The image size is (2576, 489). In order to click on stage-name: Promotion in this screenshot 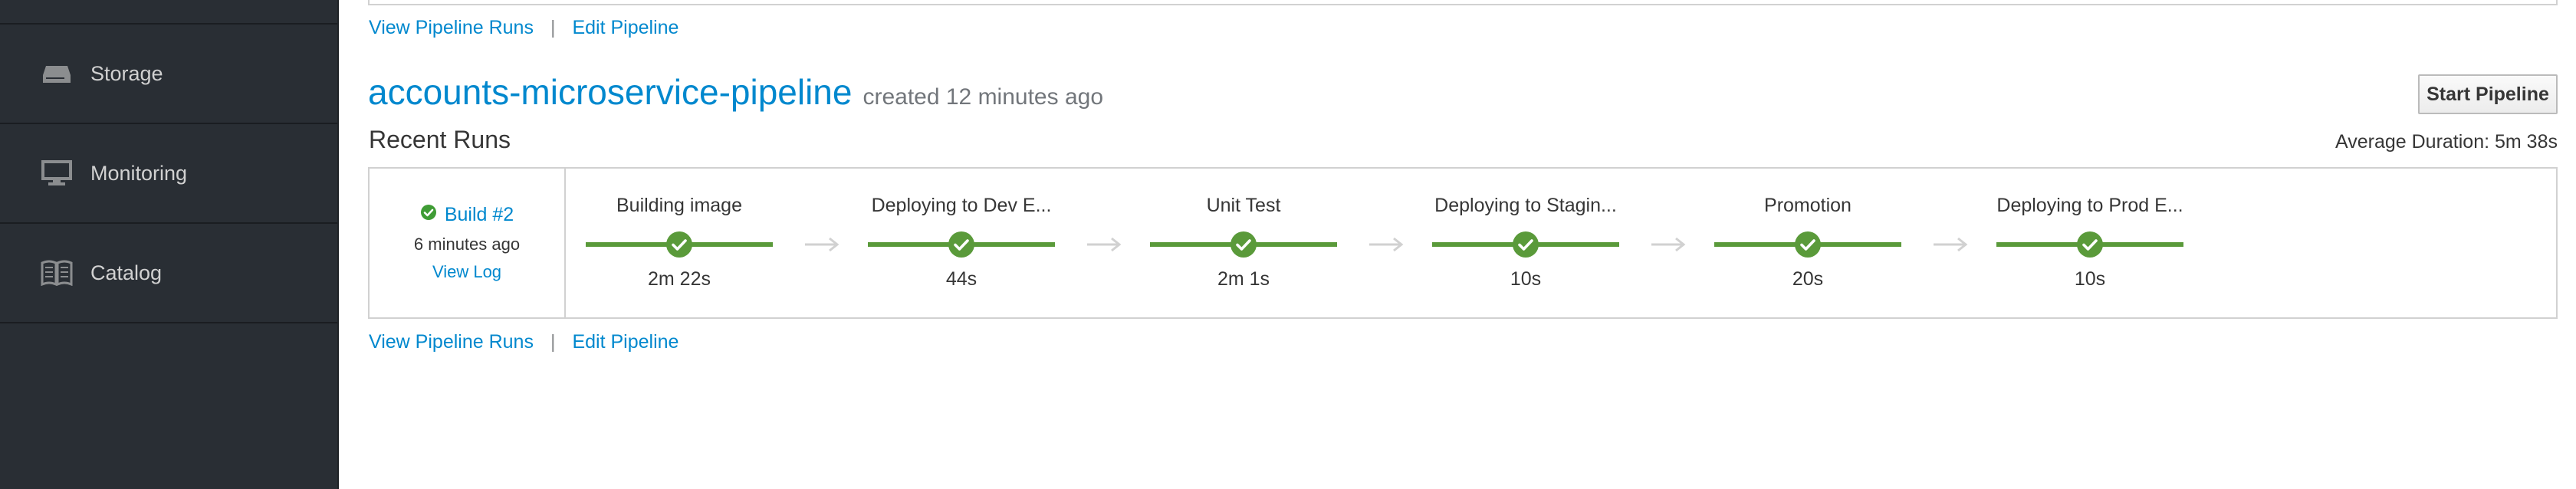, I will do `click(1808, 205)`.